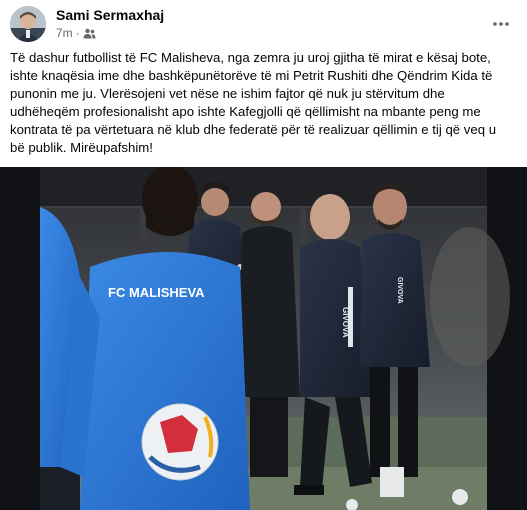 The height and width of the screenshot is (510, 527). Describe the element at coordinates (501, 24) in the screenshot. I see `more-options-icon` at that location.